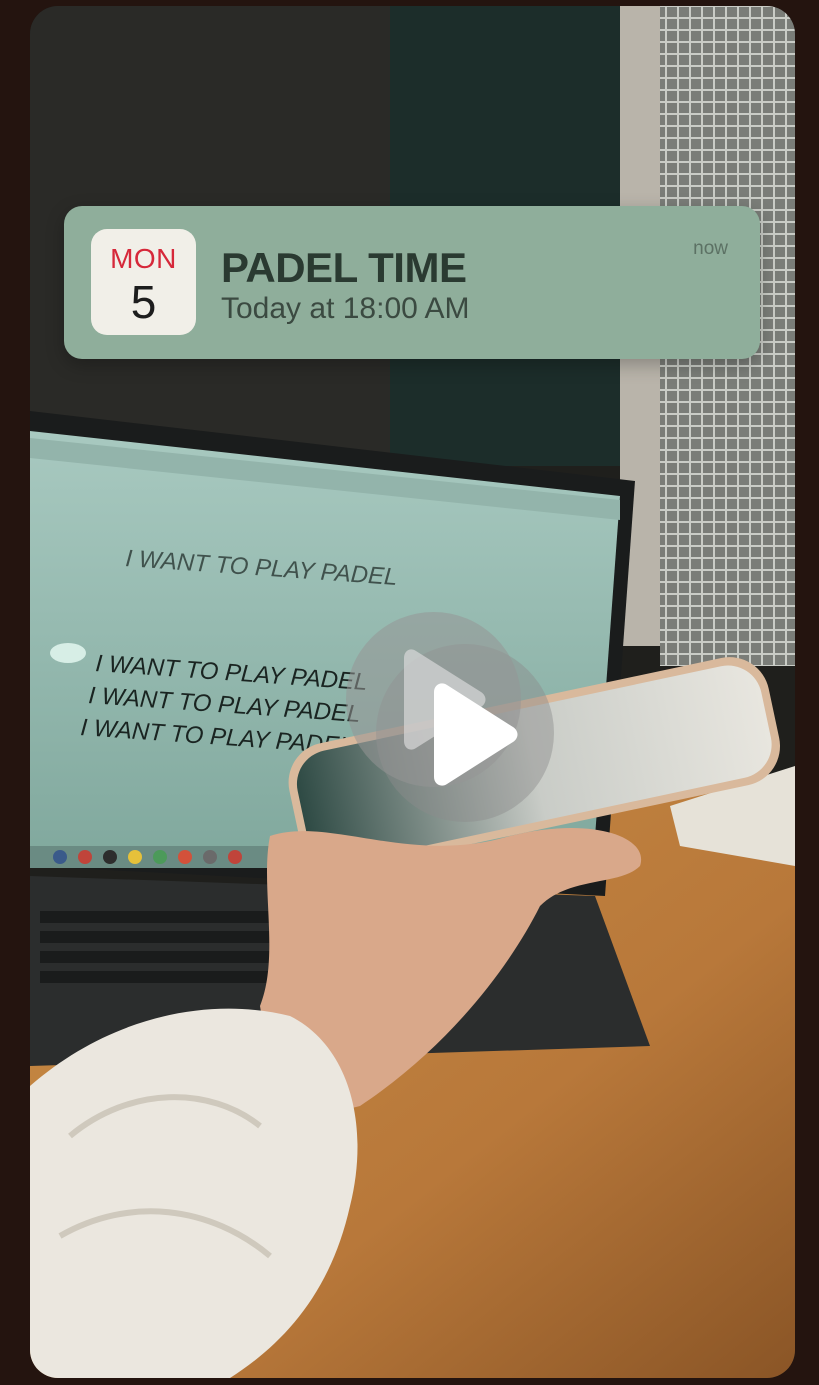 The width and height of the screenshot is (819, 1385). I want to click on calendar-day: 5, so click(143, 302).